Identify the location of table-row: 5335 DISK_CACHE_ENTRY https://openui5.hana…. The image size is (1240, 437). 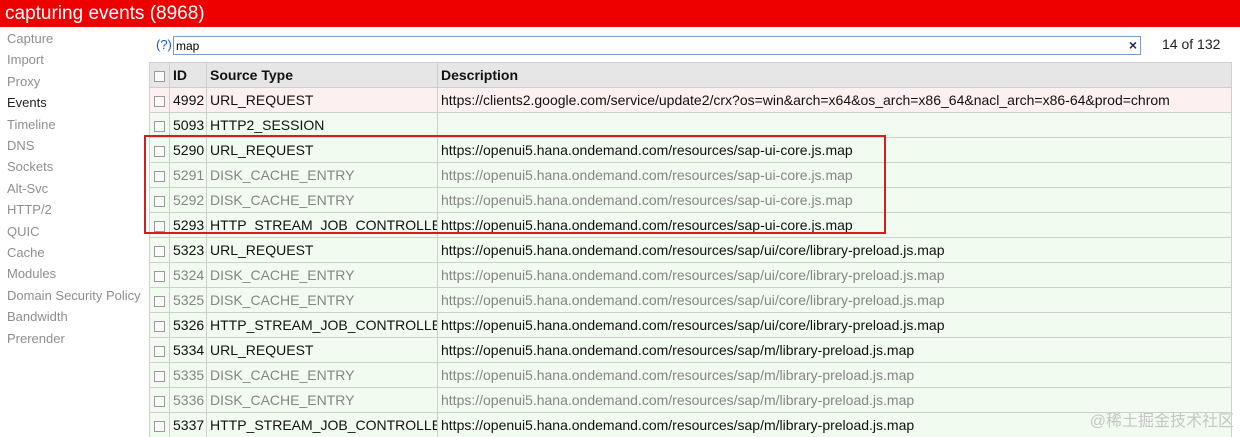
(690, 375).